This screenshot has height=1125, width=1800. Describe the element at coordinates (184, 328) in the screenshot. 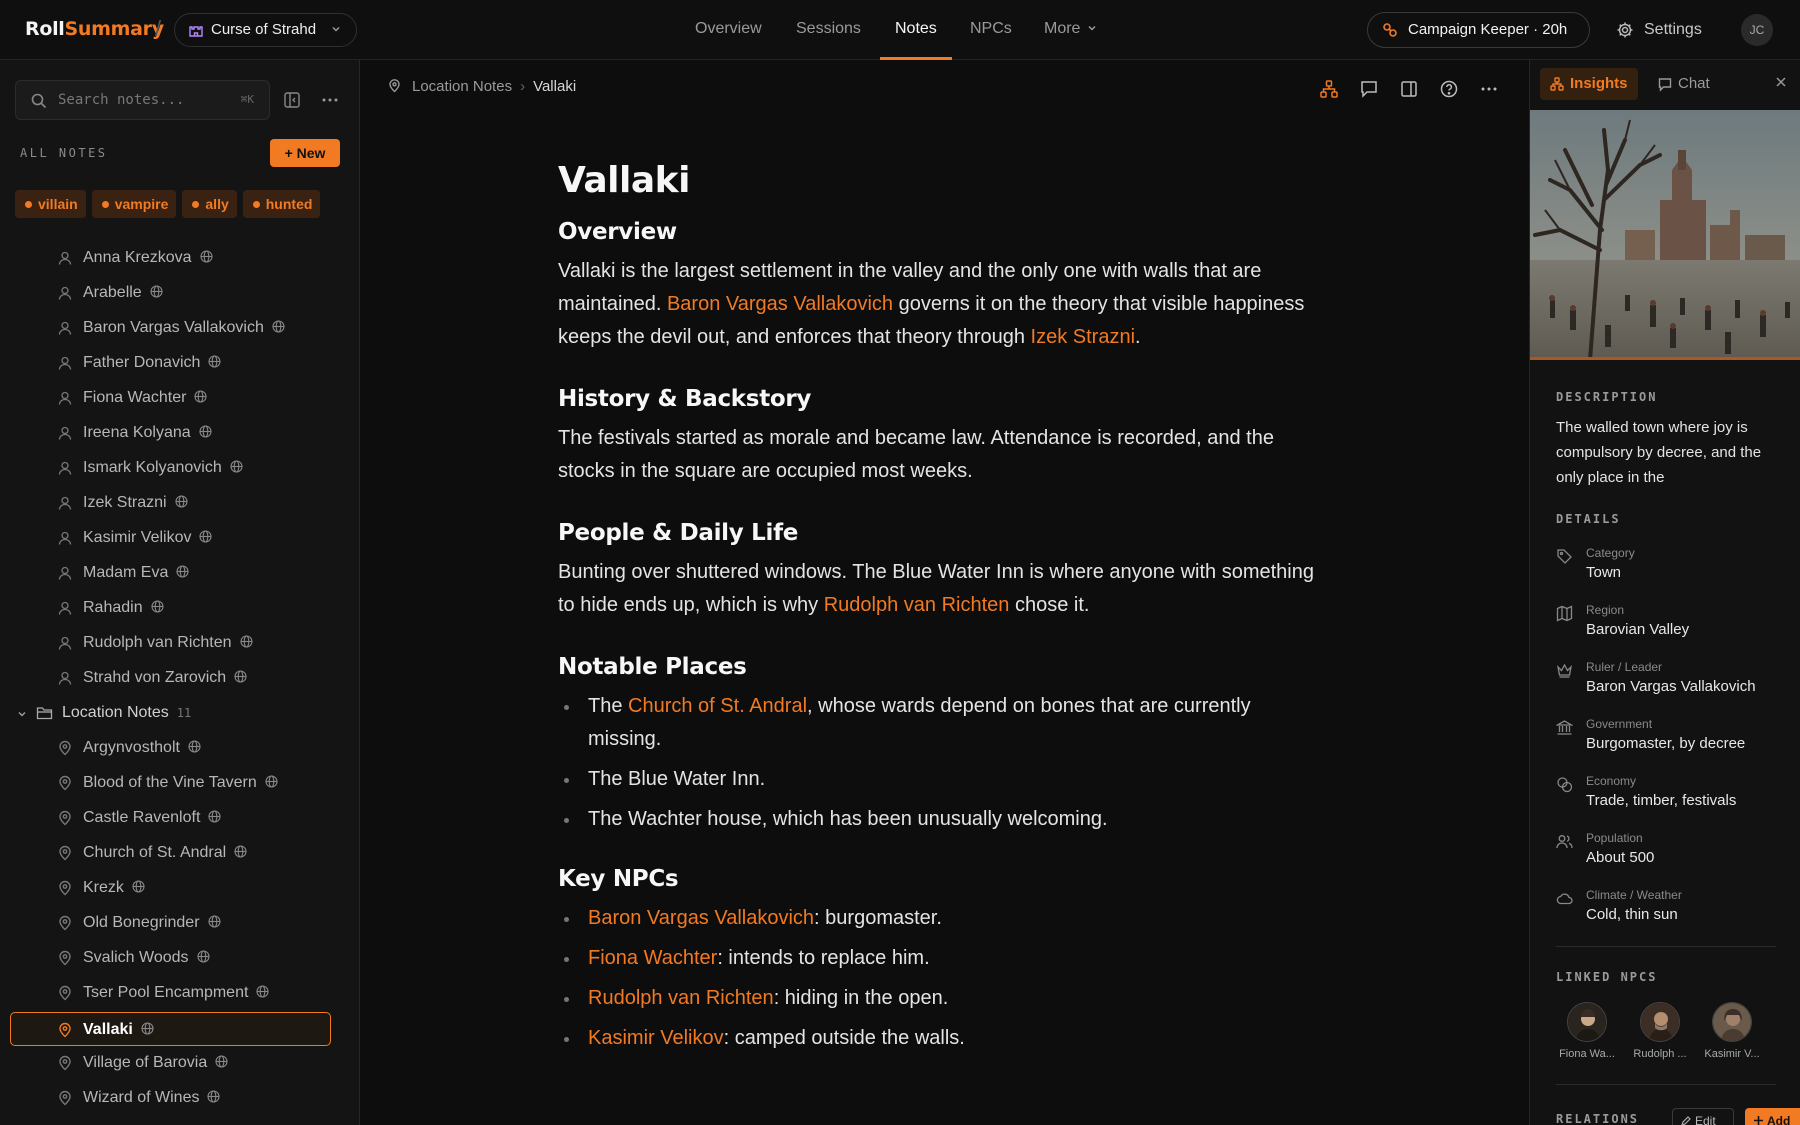

I see `note-item-label: Baron Vargas Vallakovich` at that location.